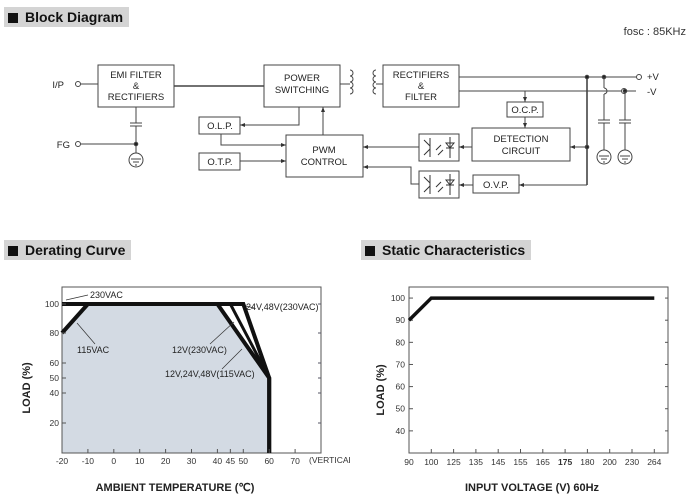 This screenshot has height=500, width=700. Describe the element at coordinates (421, 86) in the screenshot. I see `rect-label-2: &` at that location.